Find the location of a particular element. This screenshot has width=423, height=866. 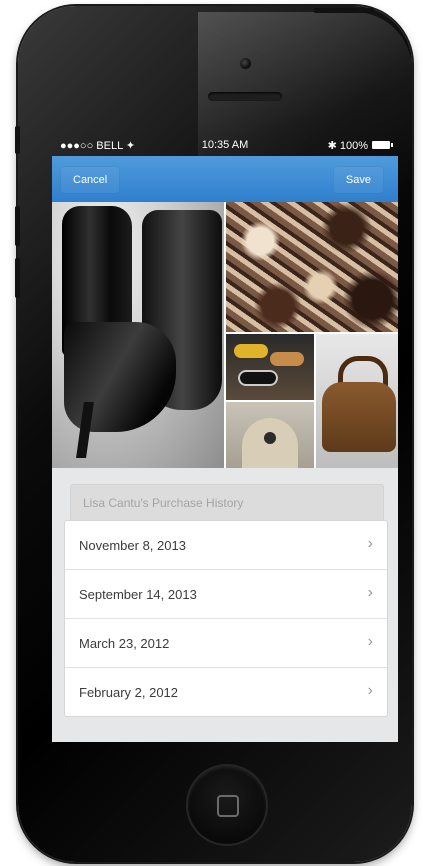

save-button: Save is located at coordinates (358, 180).